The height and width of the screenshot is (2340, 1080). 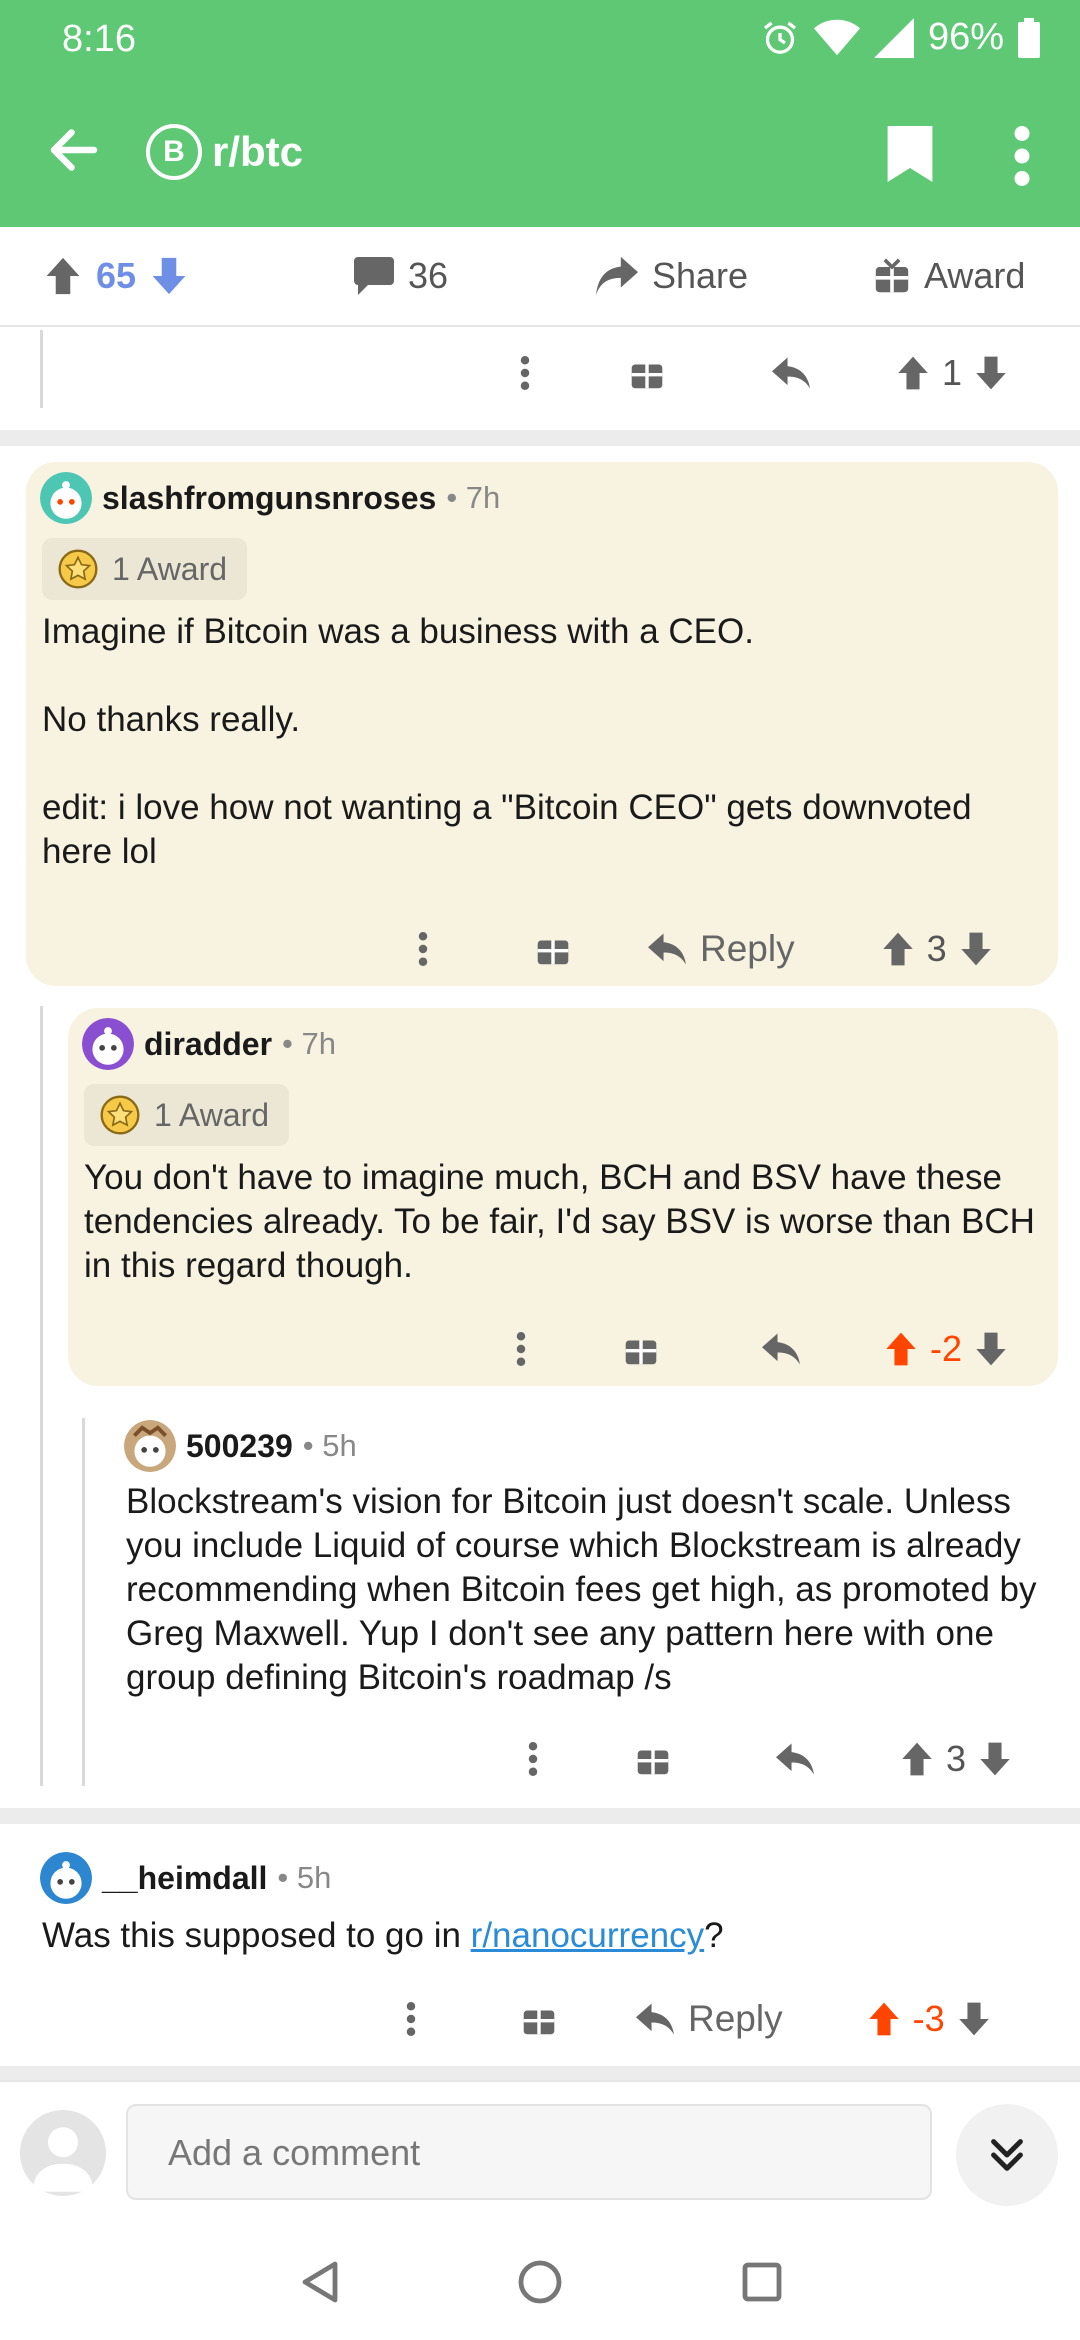 I want to click on status-icons: 96%, so click(x=900, y=37).